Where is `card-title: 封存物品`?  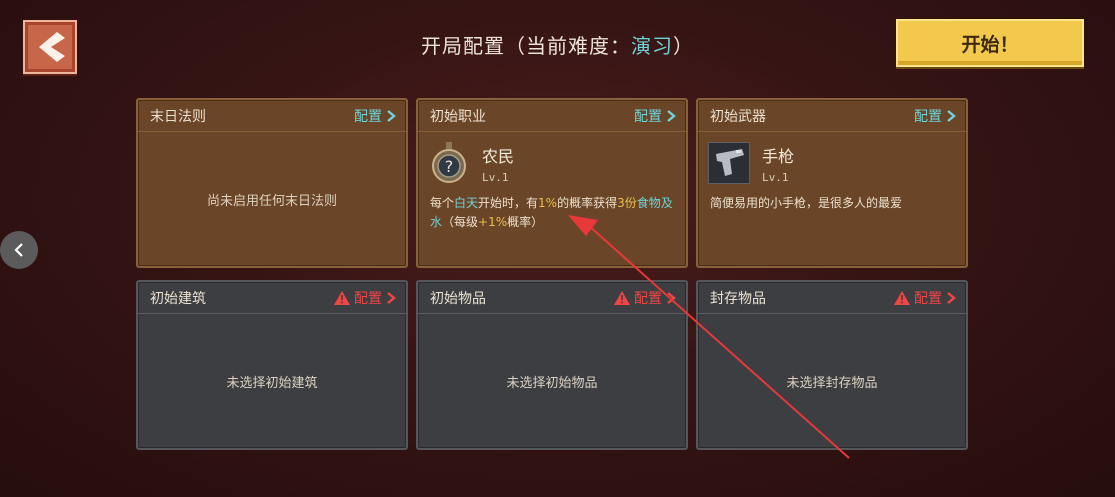
card-title: 封存物品 is located at coordinates (738, 298).